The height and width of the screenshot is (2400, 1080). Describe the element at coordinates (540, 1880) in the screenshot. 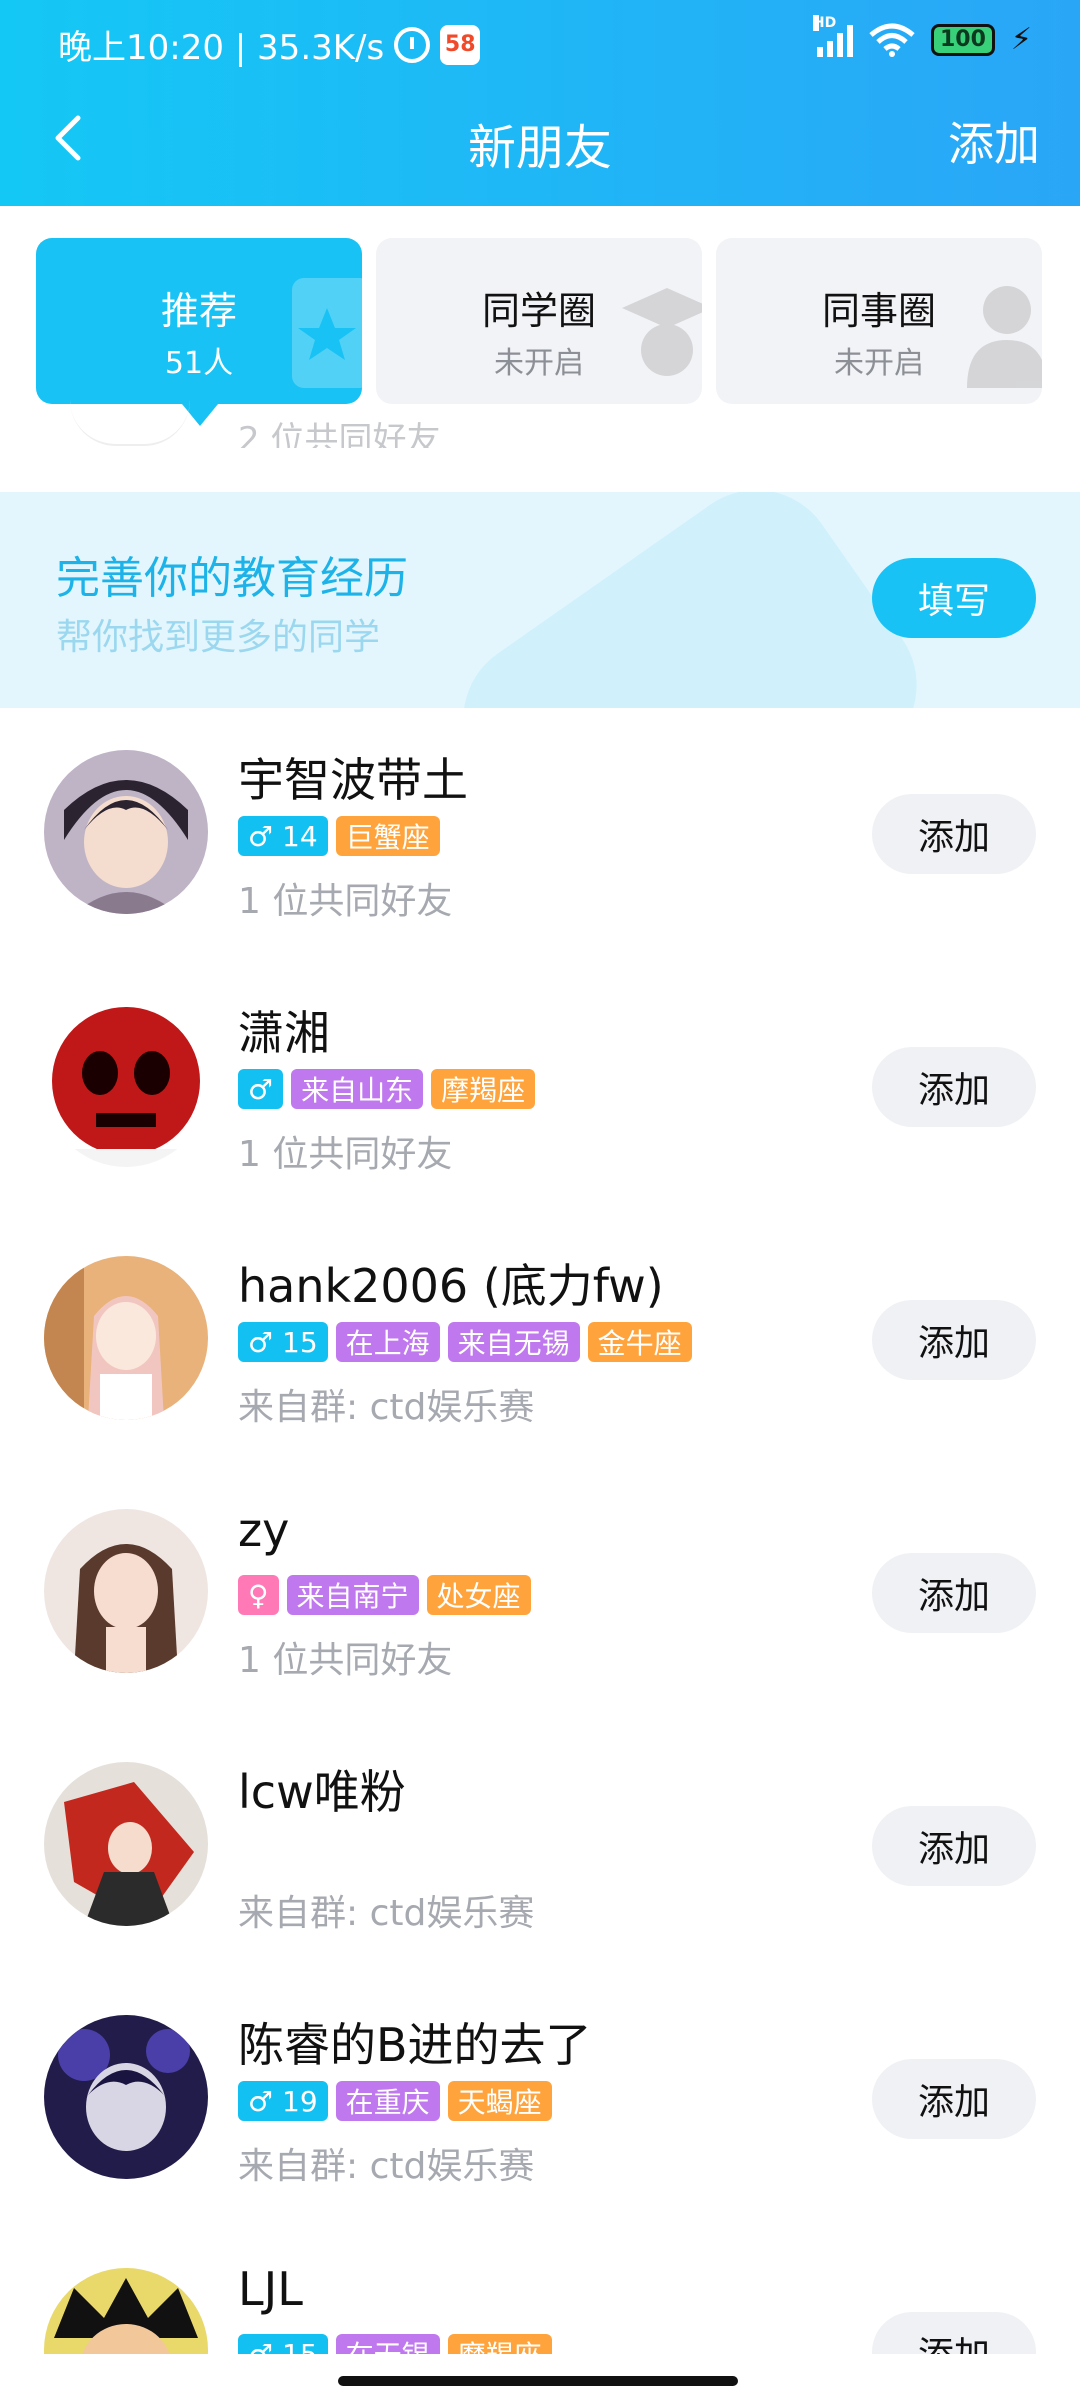

I see `list-item: lcw唯粉 来自群: ctd娱乐赛 添加` at that location.